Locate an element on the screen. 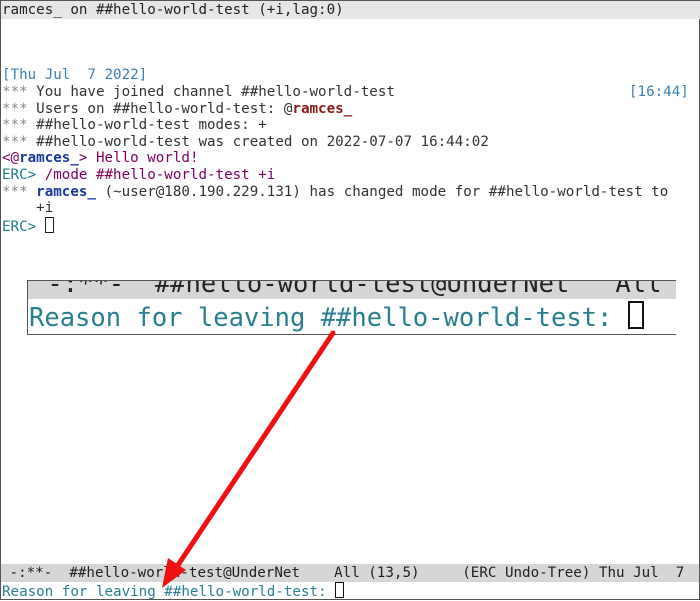 Image resolution: width=700 pixels, height=601 pixels. arrow-shaft is located at coordinates (254, 450).